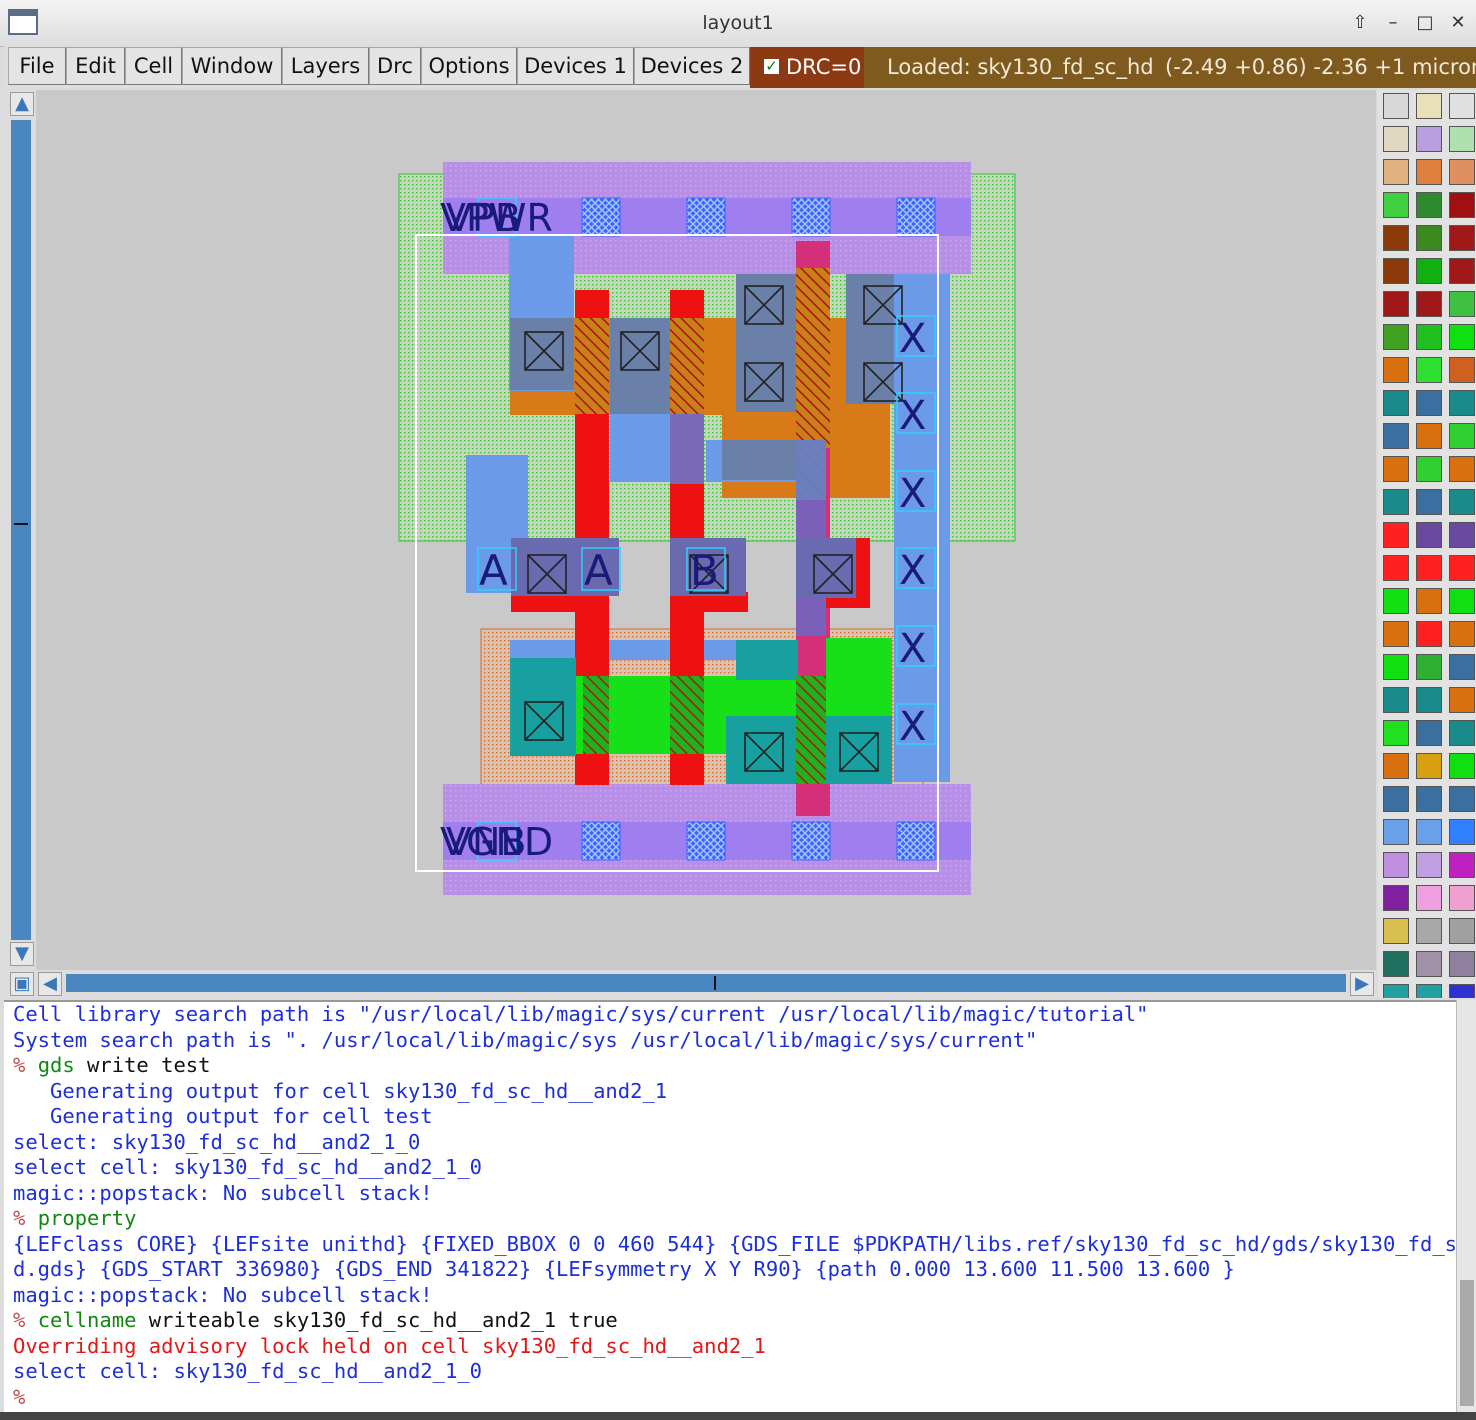 Image resolution: width=1476 pixels, height=1420 pixels. What do you see at coordinates (771, 66) in the screenshot?
I see `drc-checkbox-icon: ✓` at bounding box center [771, 66].